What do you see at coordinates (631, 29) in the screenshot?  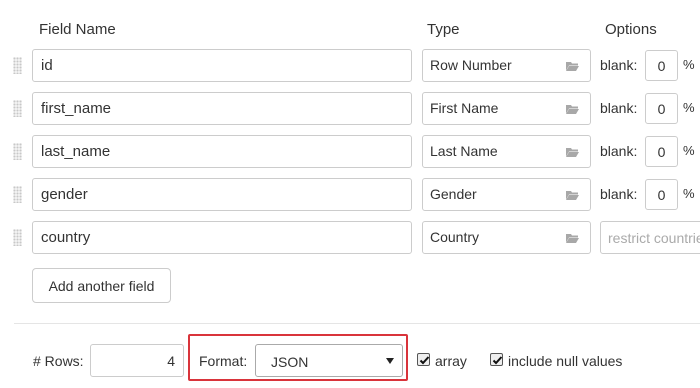 I see `header-options: Options` at bounding box center [631, 29].